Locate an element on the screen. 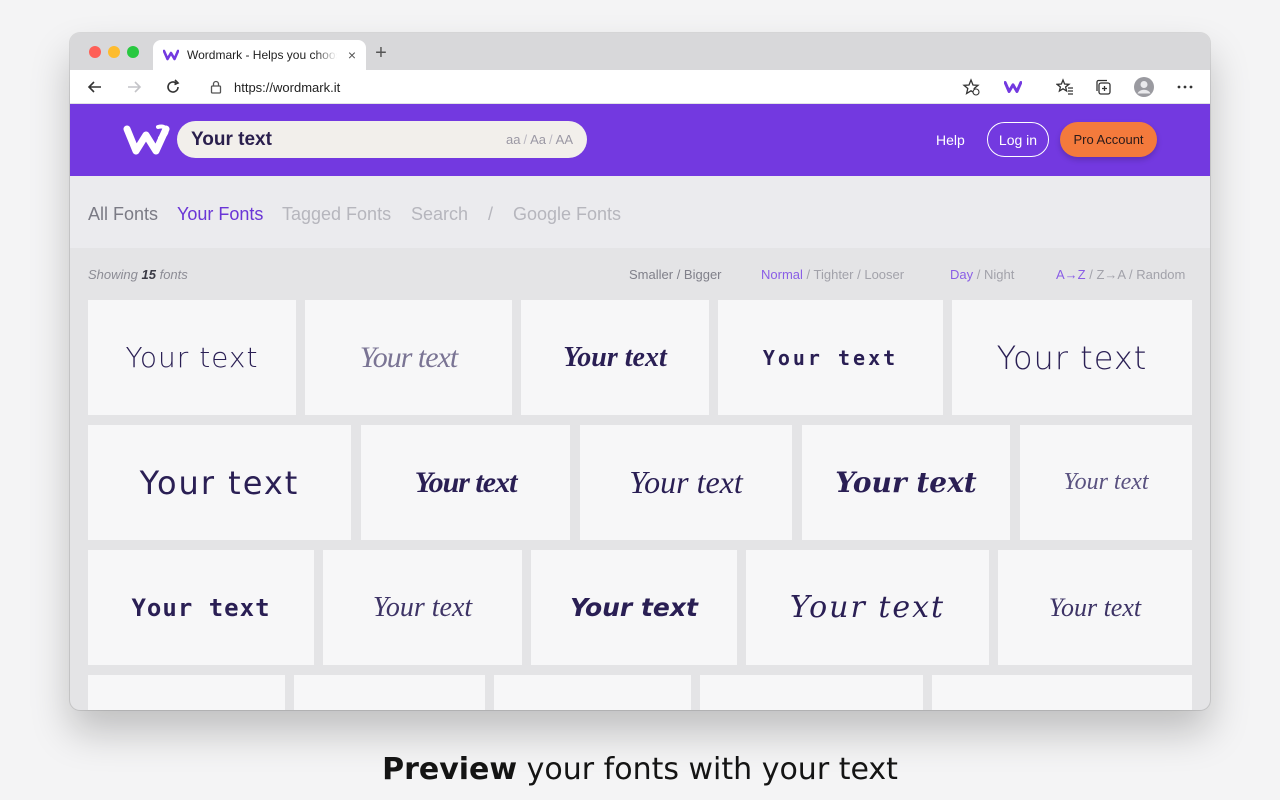  caption-rest: your fonts with your text is located at coordinates (707, 769).